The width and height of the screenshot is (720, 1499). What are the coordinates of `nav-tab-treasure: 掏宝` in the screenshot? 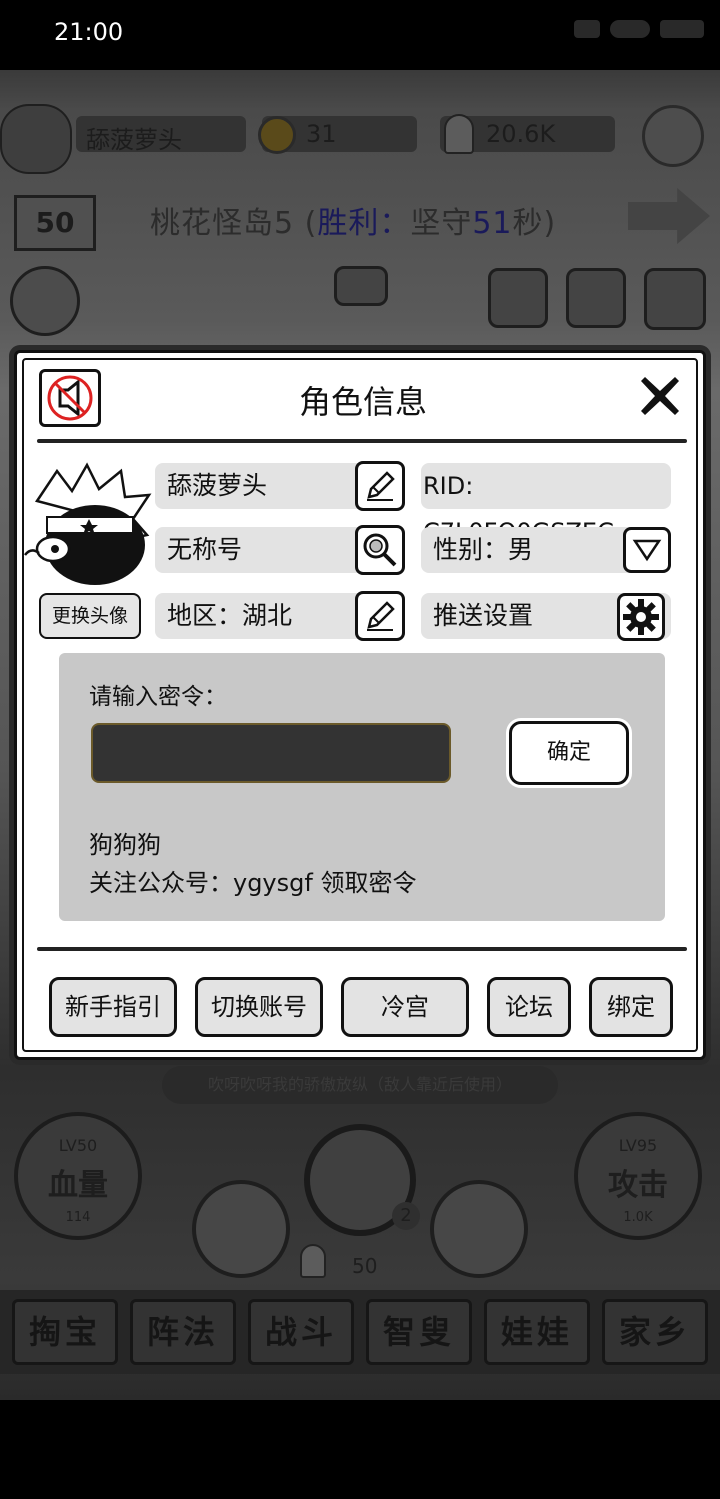 It's located at (65, 1332).